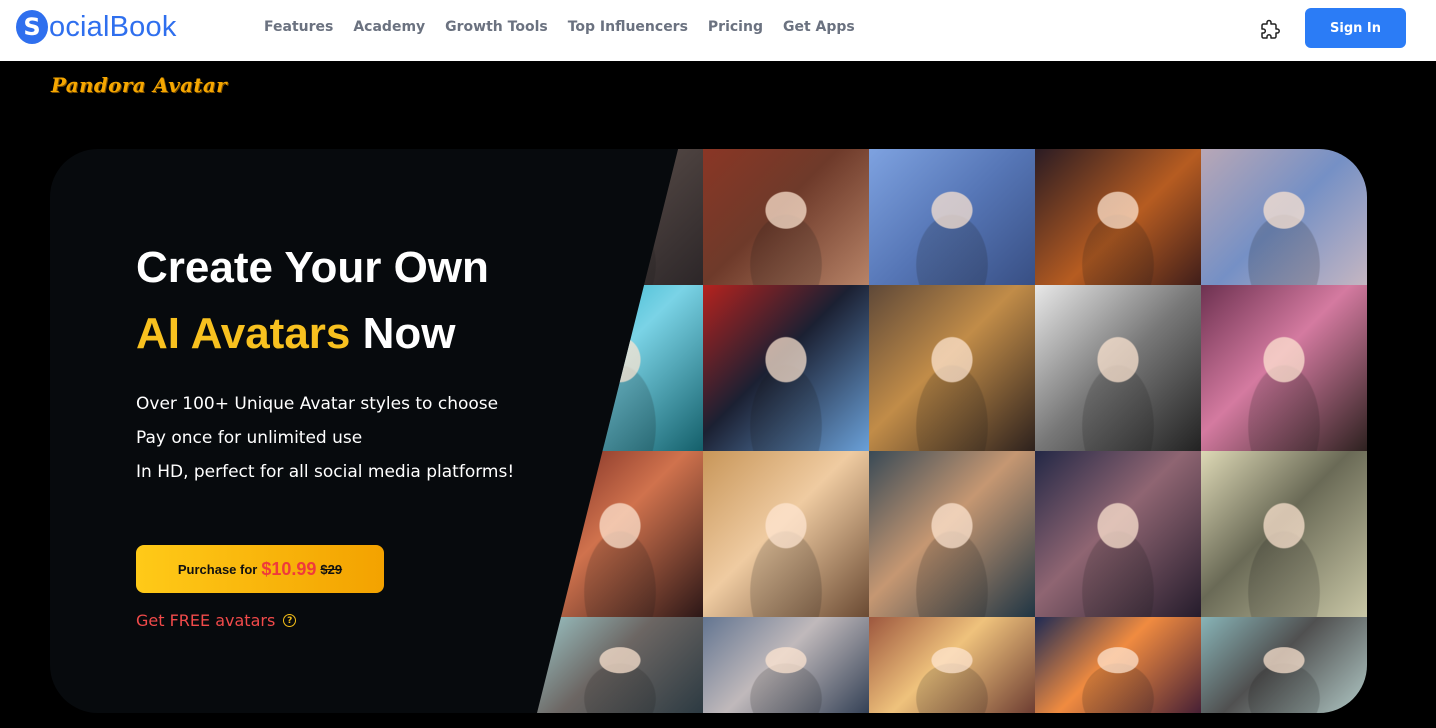 The width and height of the screenshot is (1436, 728). I want to click on logo-s-icon: S, so click(32, 27).